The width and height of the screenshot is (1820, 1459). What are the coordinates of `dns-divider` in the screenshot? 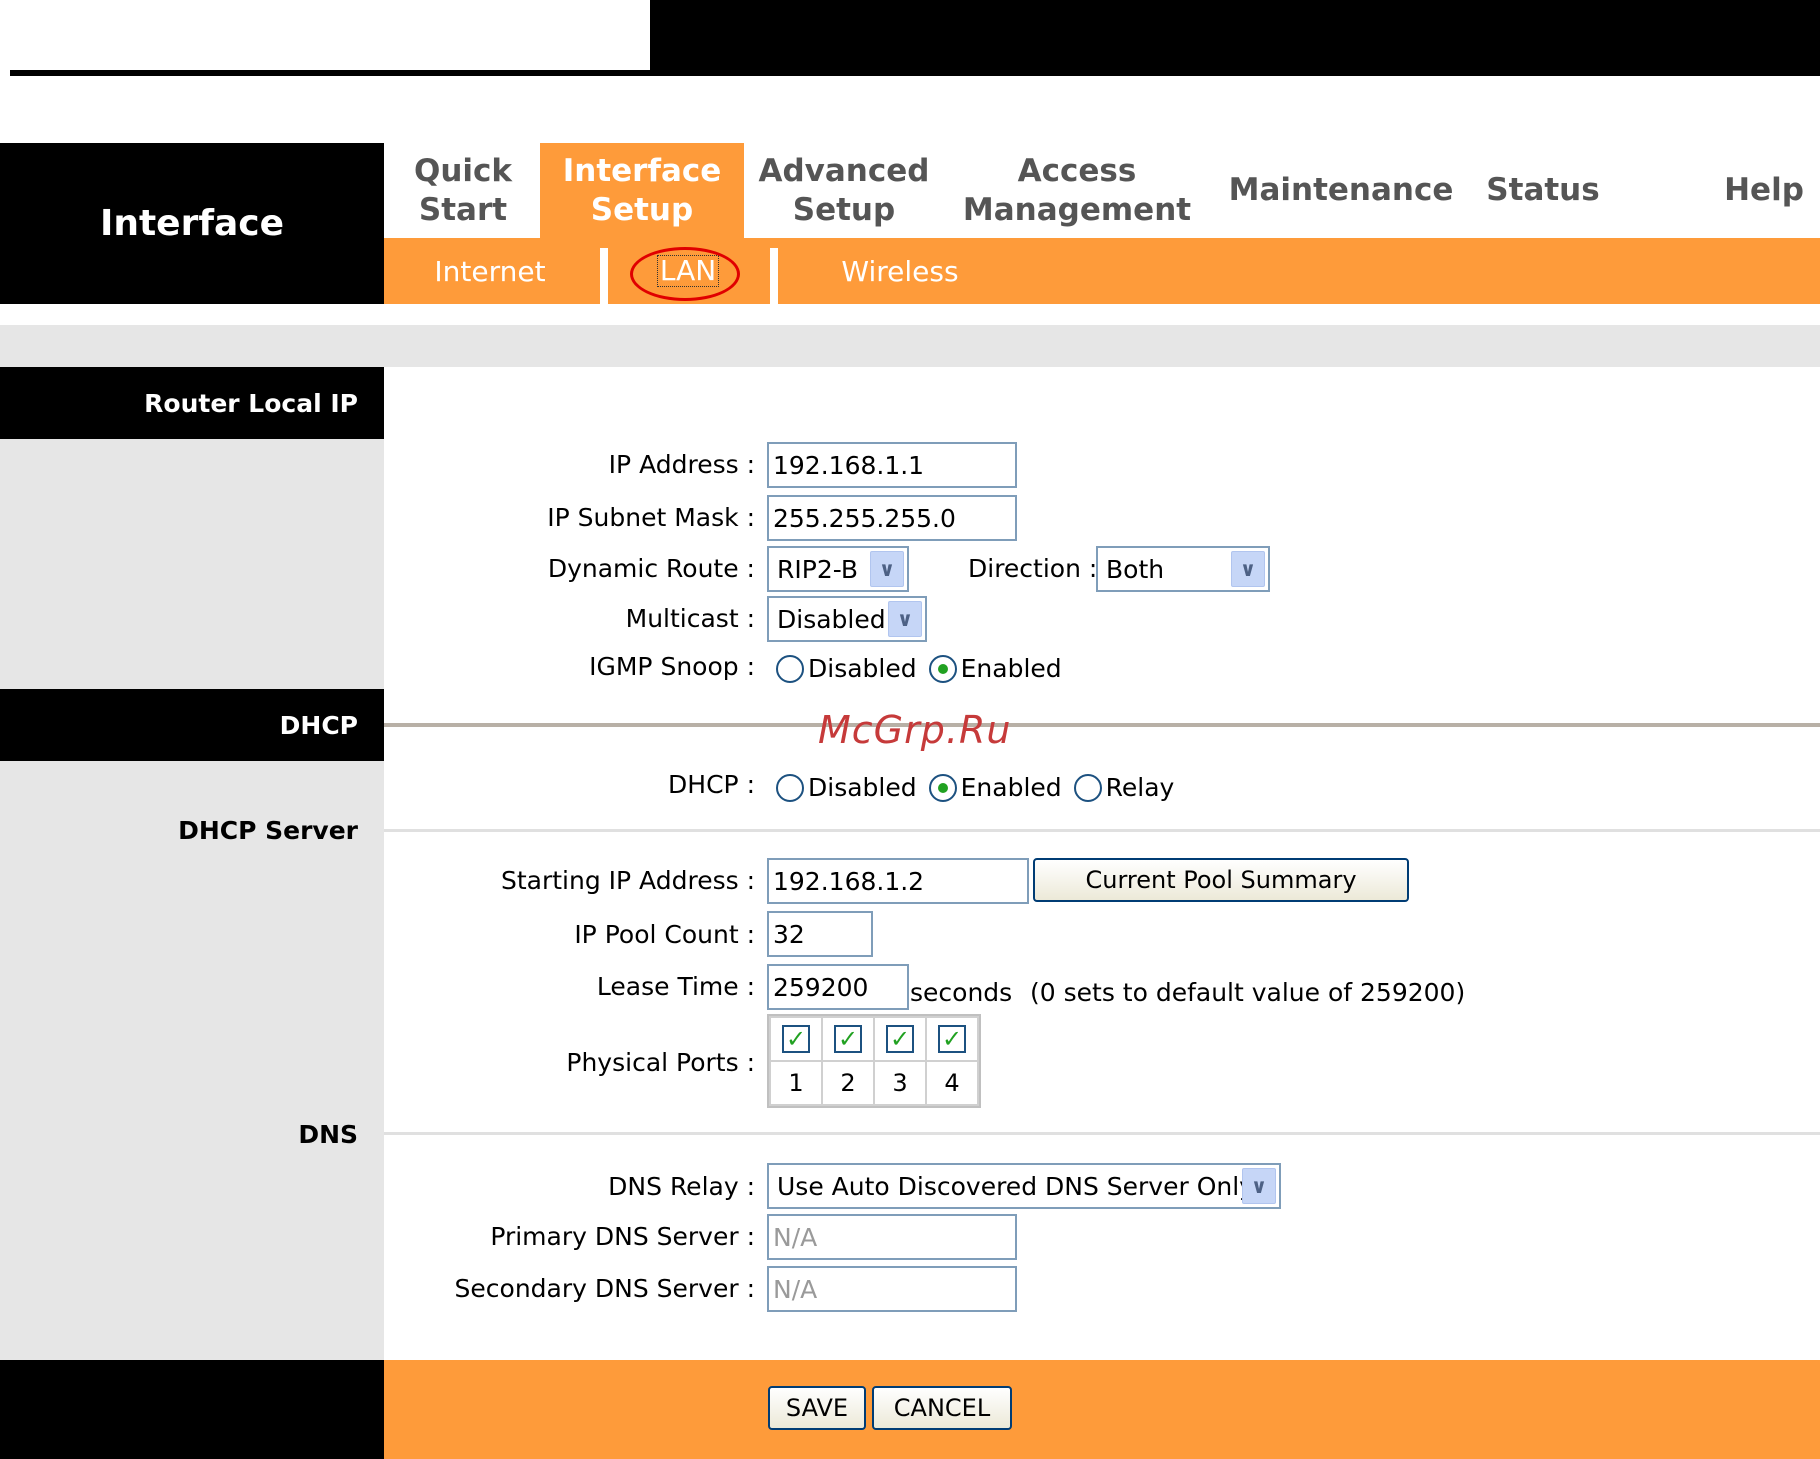 It's located at (1102, 1133).